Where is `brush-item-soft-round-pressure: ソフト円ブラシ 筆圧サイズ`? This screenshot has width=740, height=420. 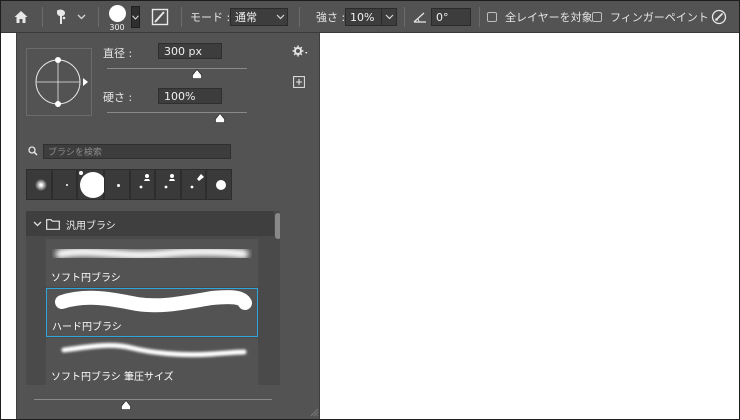
brush-item-soft-round-pressure: ソフト円ブラシ 筆圧サイズ is located at coordinates (152, 361).